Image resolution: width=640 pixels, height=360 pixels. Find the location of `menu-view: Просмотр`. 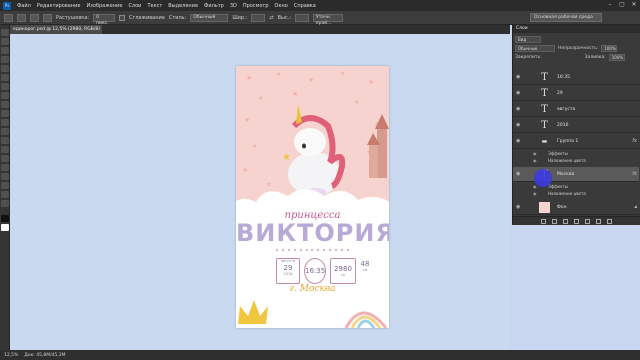

menu-view: Просмотр is located at coordinates (256, 6).